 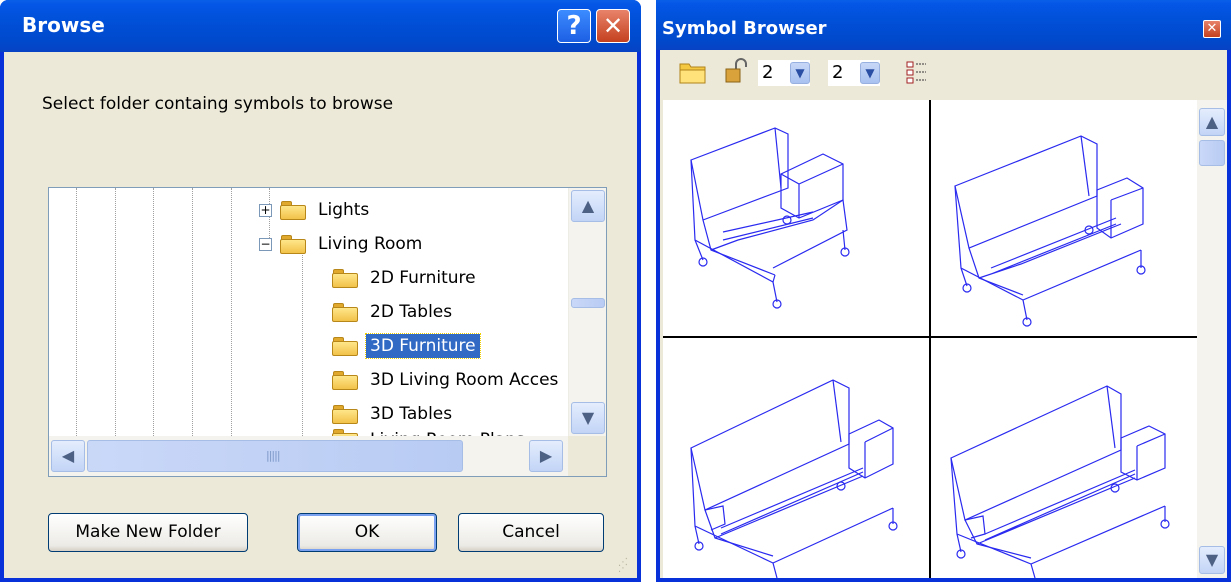 I want to click on symbol-browser-title: Symbol Browser, so click(x=744, y=28).